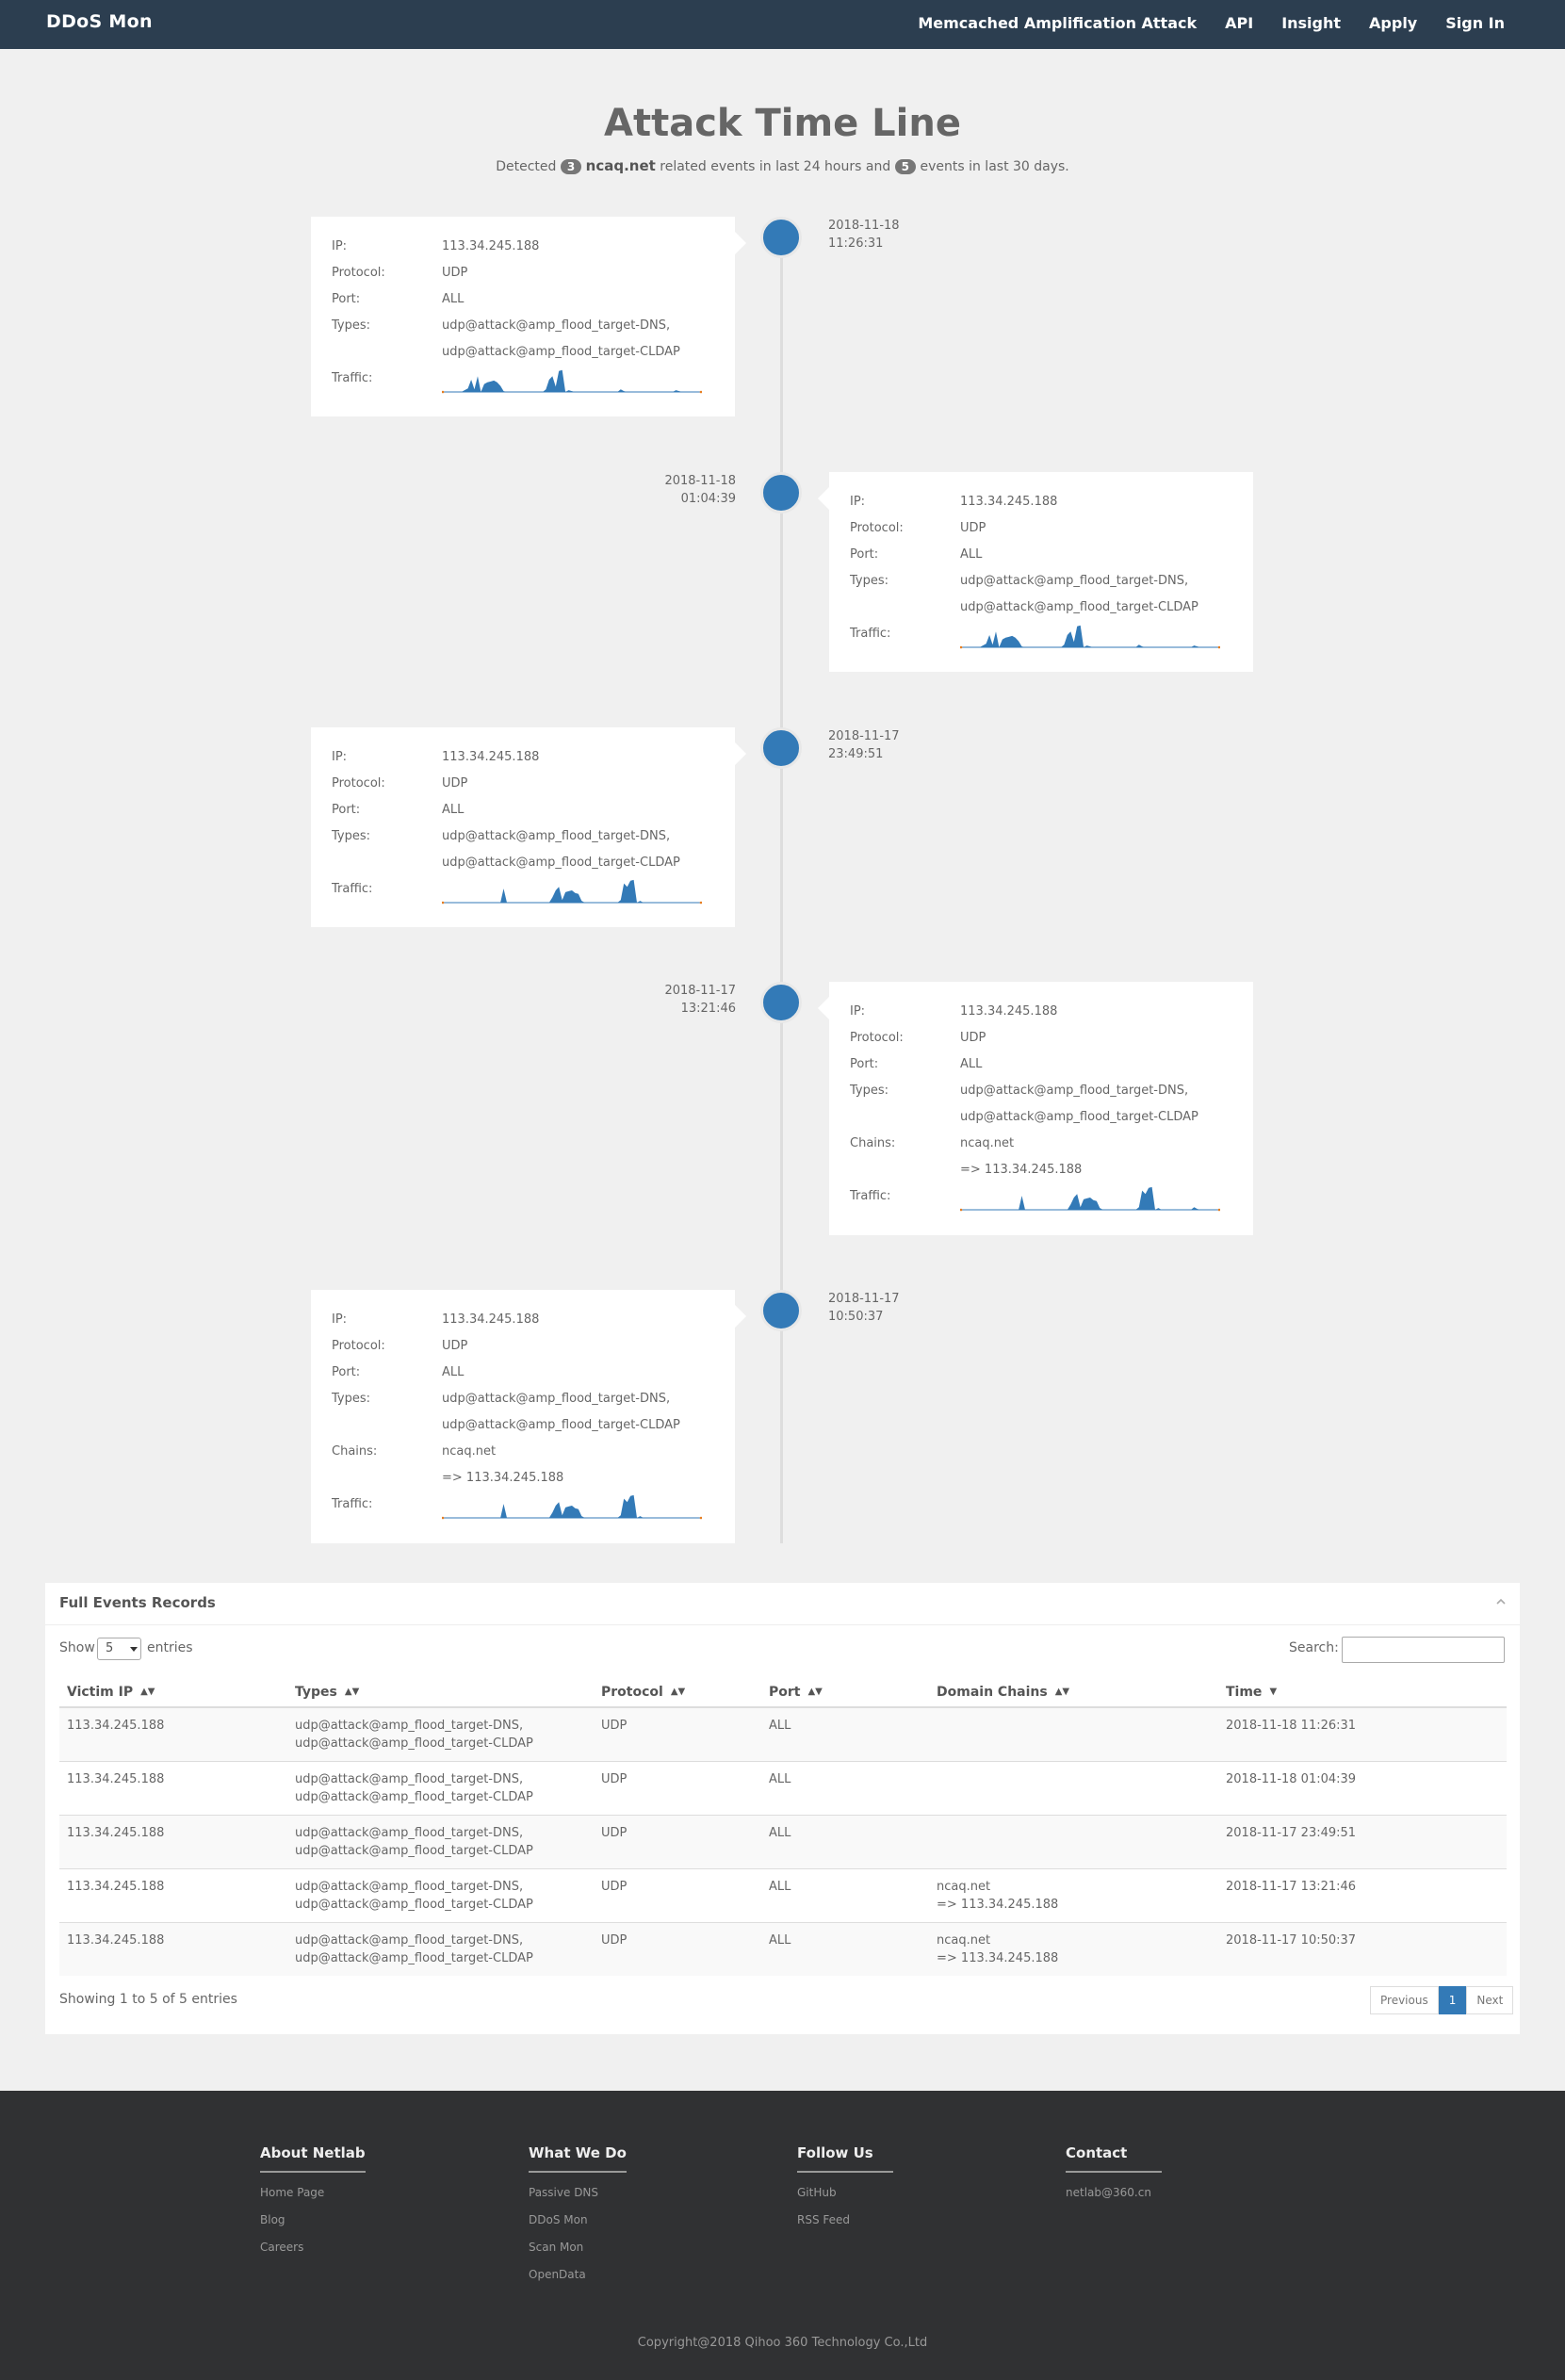 This screenshot has height=2380, width=1565. What do you see at coordinates (708, 499) in the screenshot?
I see `event-time: 01:04:39` at bounding box center [708, 499].